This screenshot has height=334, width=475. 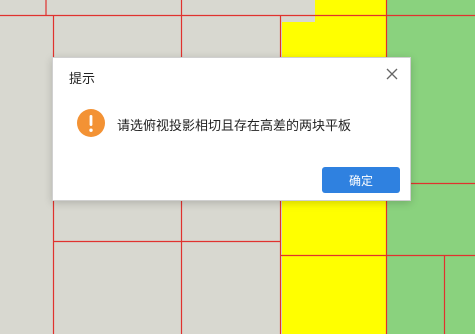 What do you see at coordinates (91, 123) in the screenshot?
I see `warning-icon` at bounding box center [91, 123].